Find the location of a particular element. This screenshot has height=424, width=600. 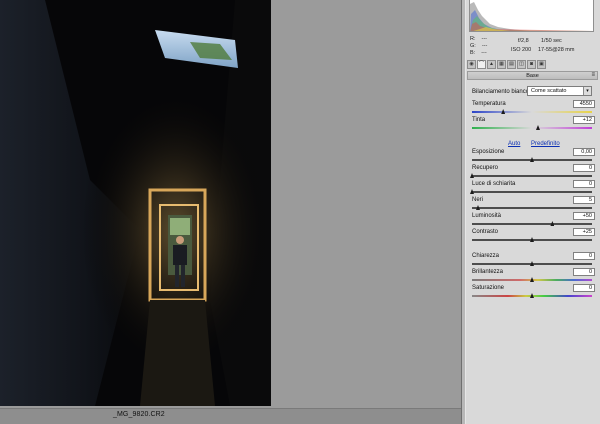

slider-label: Recupero is located at coordinates (485, 168).